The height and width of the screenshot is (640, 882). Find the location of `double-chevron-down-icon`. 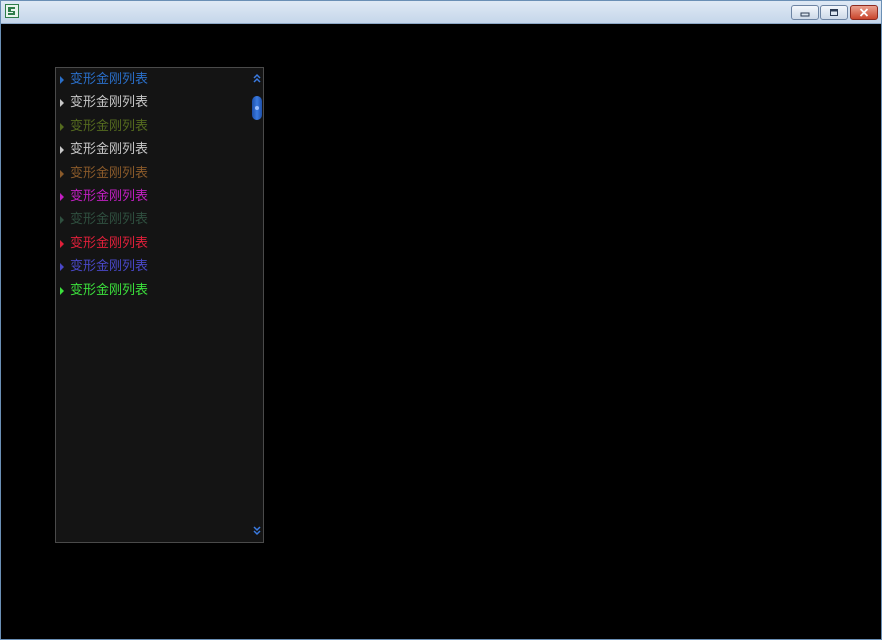

double-chevron-down-icon is located at coordinates (257, 531).